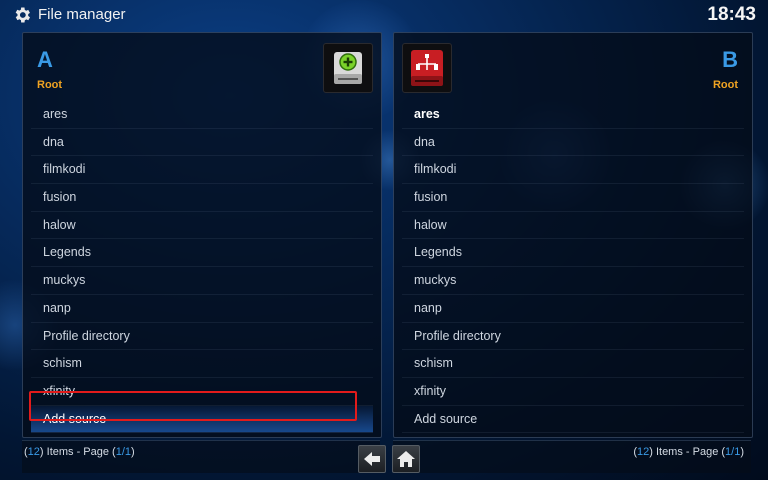 The height and width of the screenshot is (480, 768). Describe the element at coordinates (82, 14) in the screenshot. I see `window-title: File manager` at that location.